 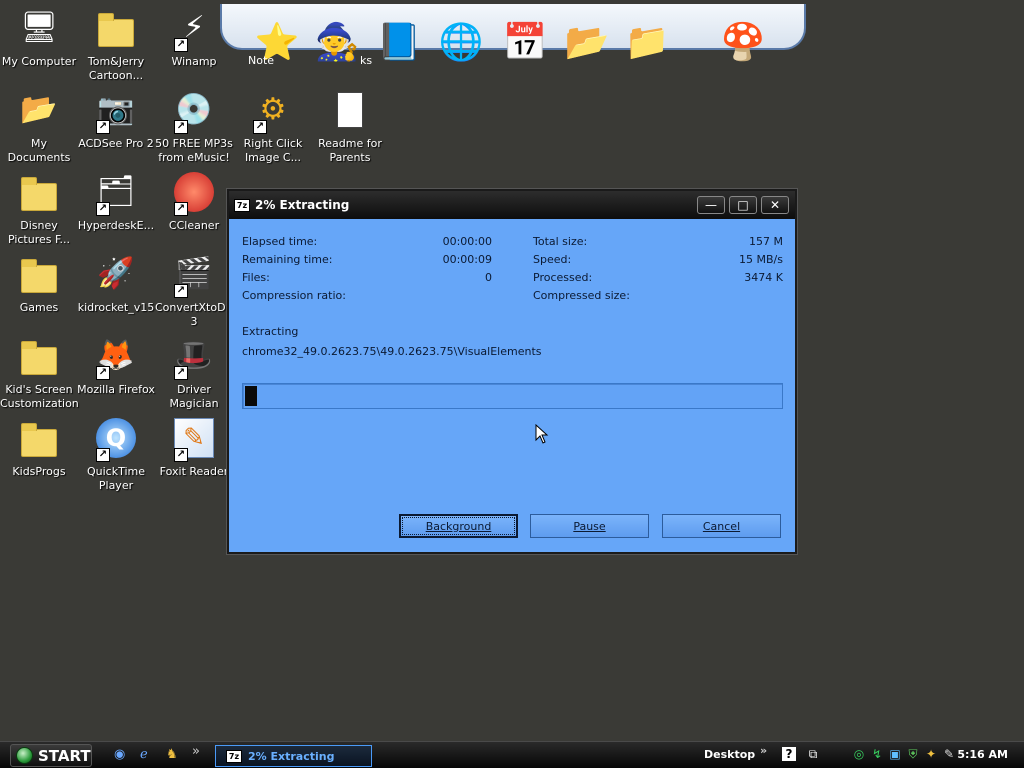 What do you see at coordinates (813, 754) in the screenshot?
I see `window-switch-icon: ⧉` at bounding box center [813, 754].